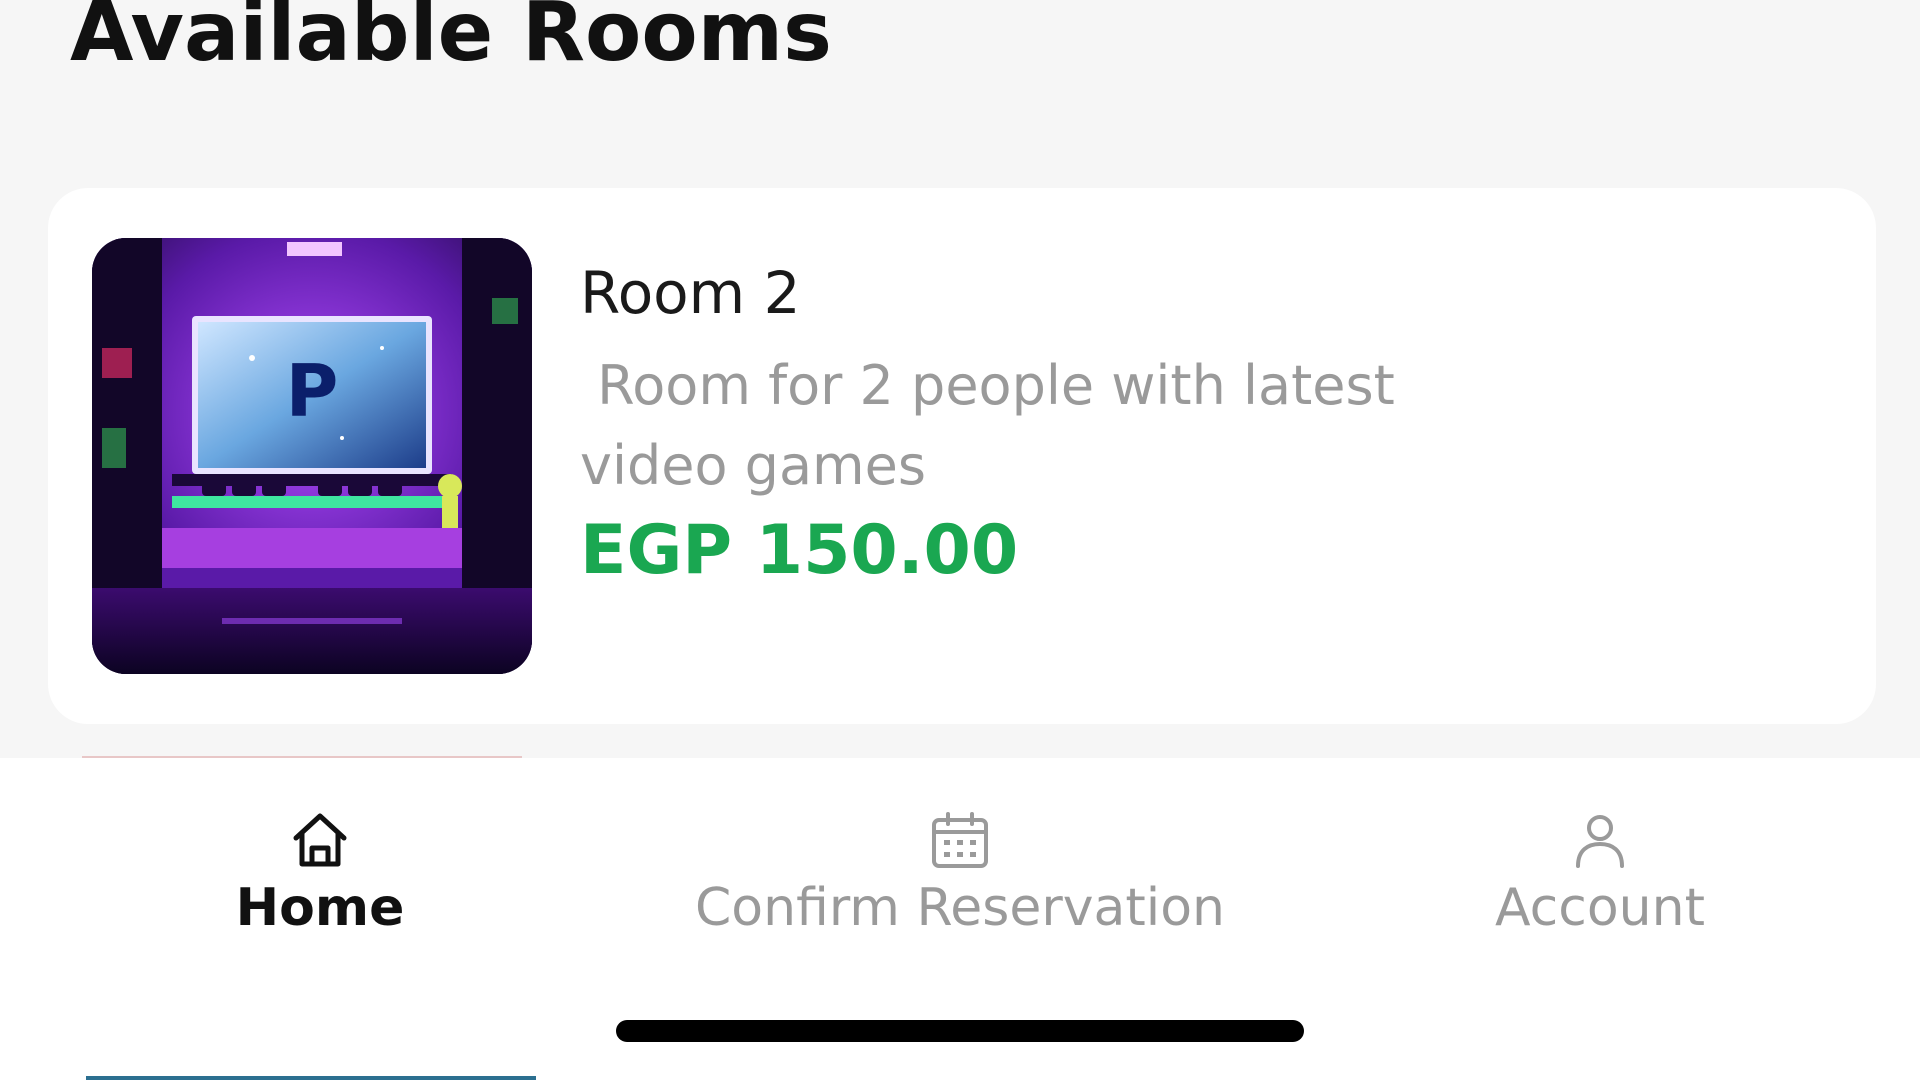 This screenshot has height=1080, width=1920. What do you see at coordinates (960, 908) in the screenshot?
I see `nav-label-confirm-reservation: Confirm Reservation` at bounding box center [960, 908].